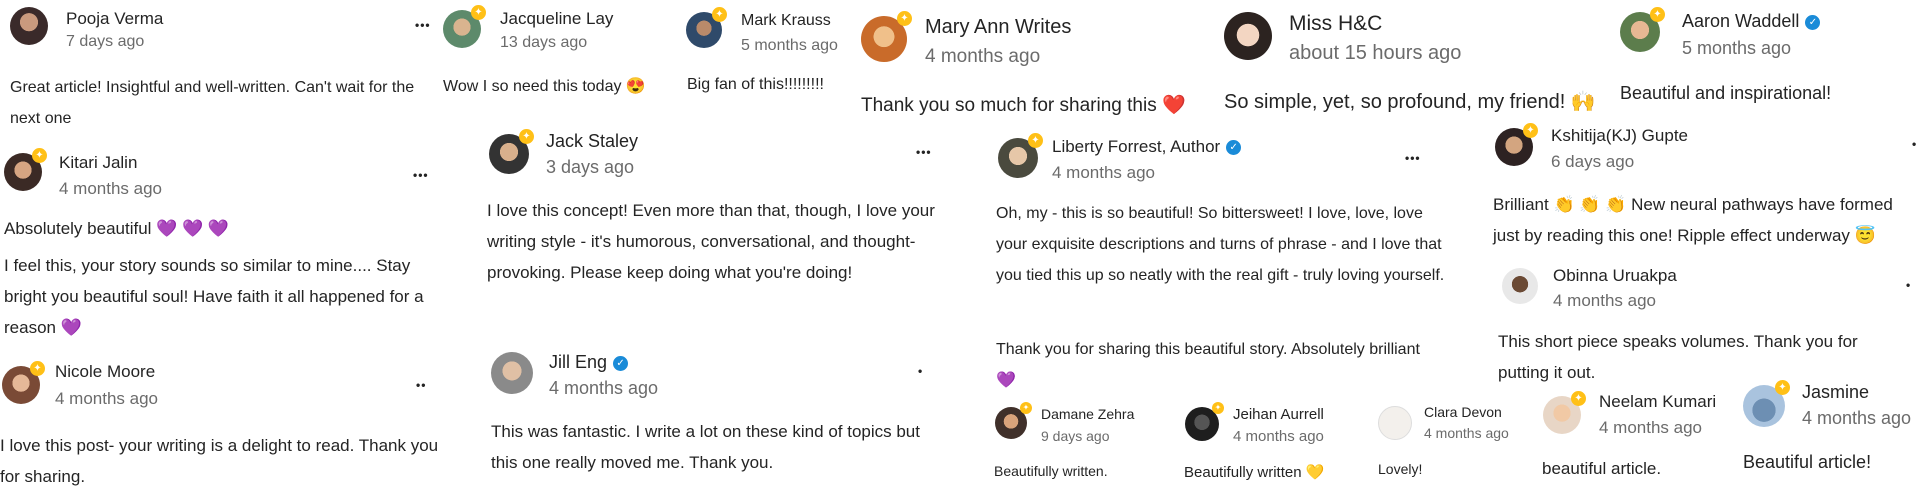 The height and width of the screenshot is (492, 1920). What do you see at coordinates (1075, 436) in the screenshot?
I see `timestamp: 9 days ago` at bounding box center [1075, 436].